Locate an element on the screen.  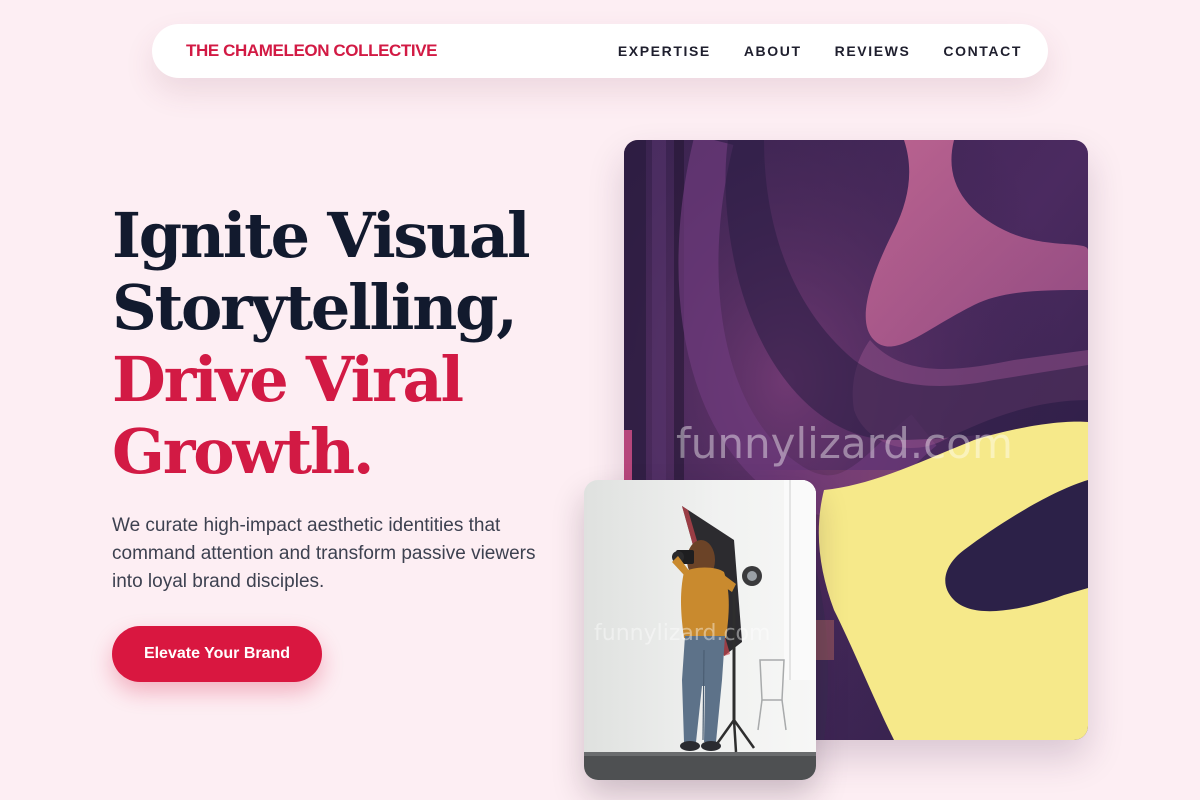
nav-link-contact: CONTACT is located at coordinates (982, 51).